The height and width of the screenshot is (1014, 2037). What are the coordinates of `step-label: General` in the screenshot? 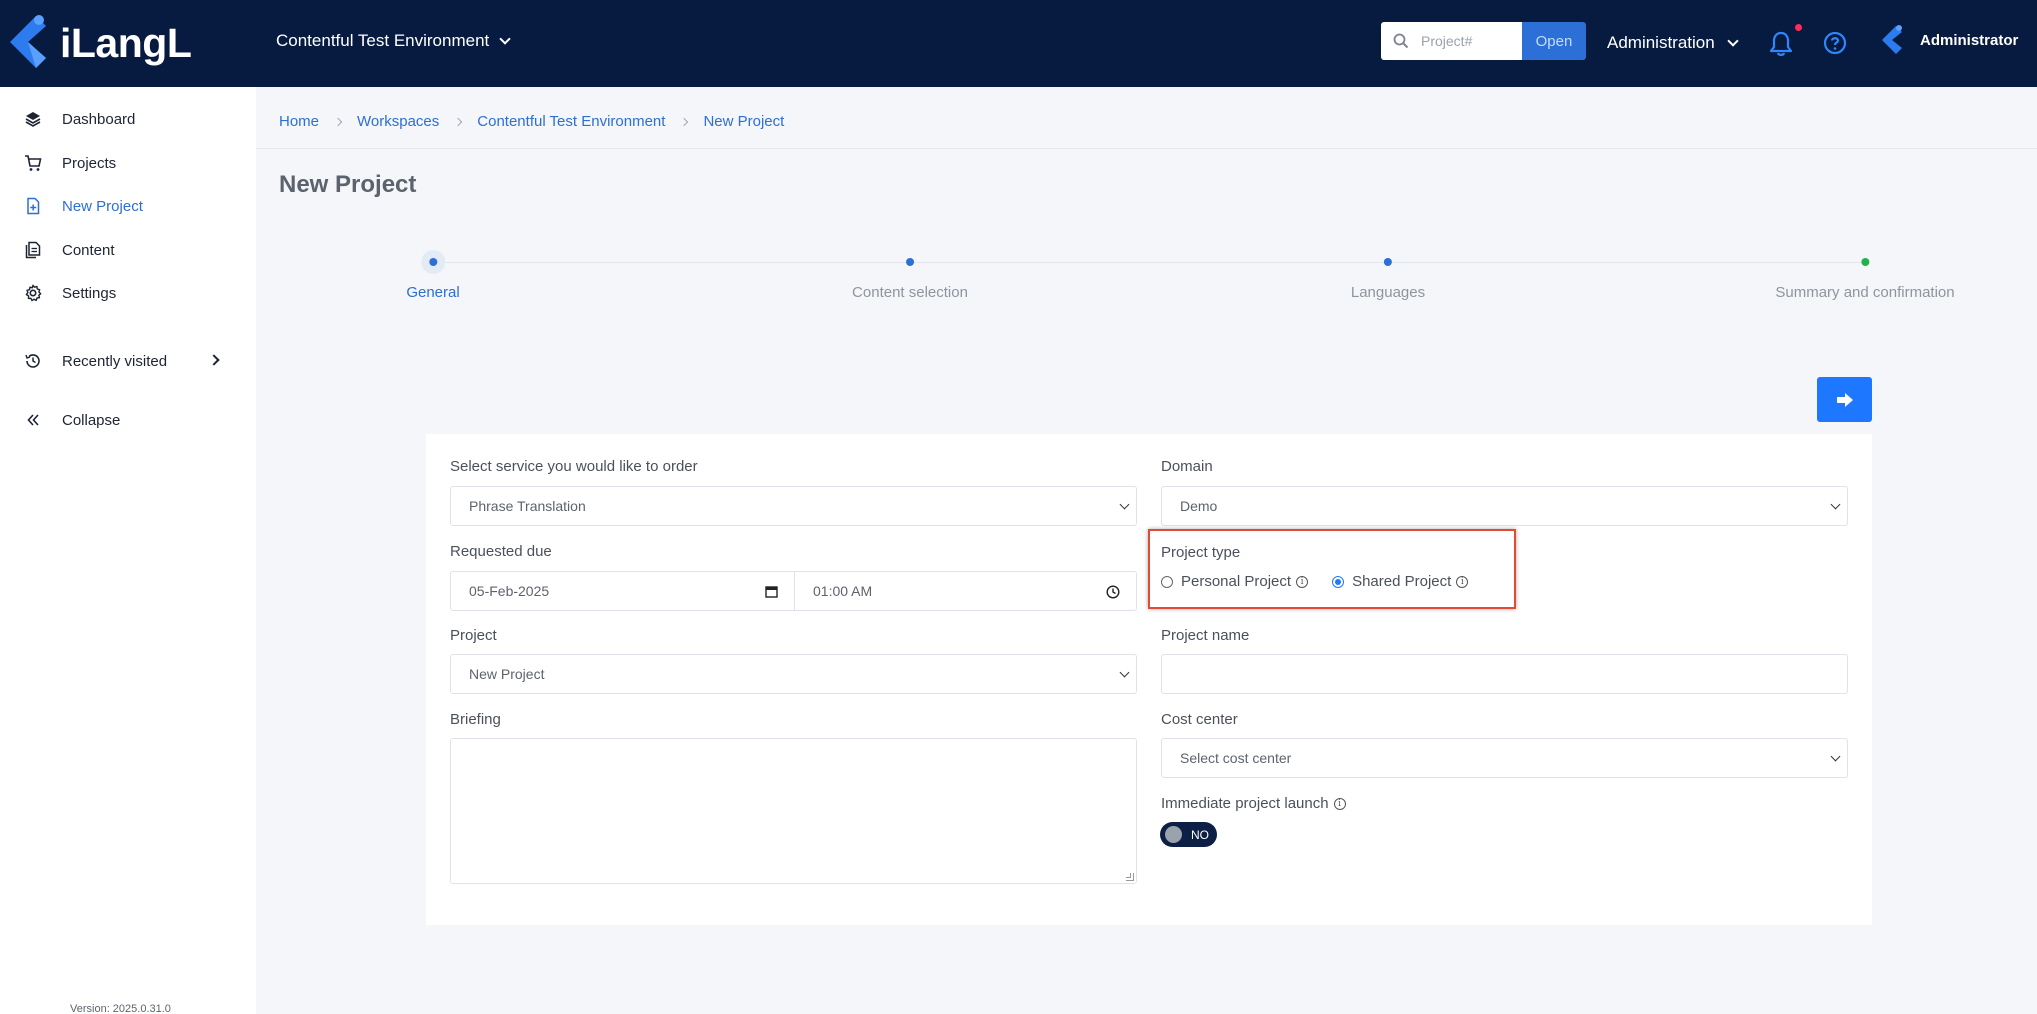 It's located at (433, 292).